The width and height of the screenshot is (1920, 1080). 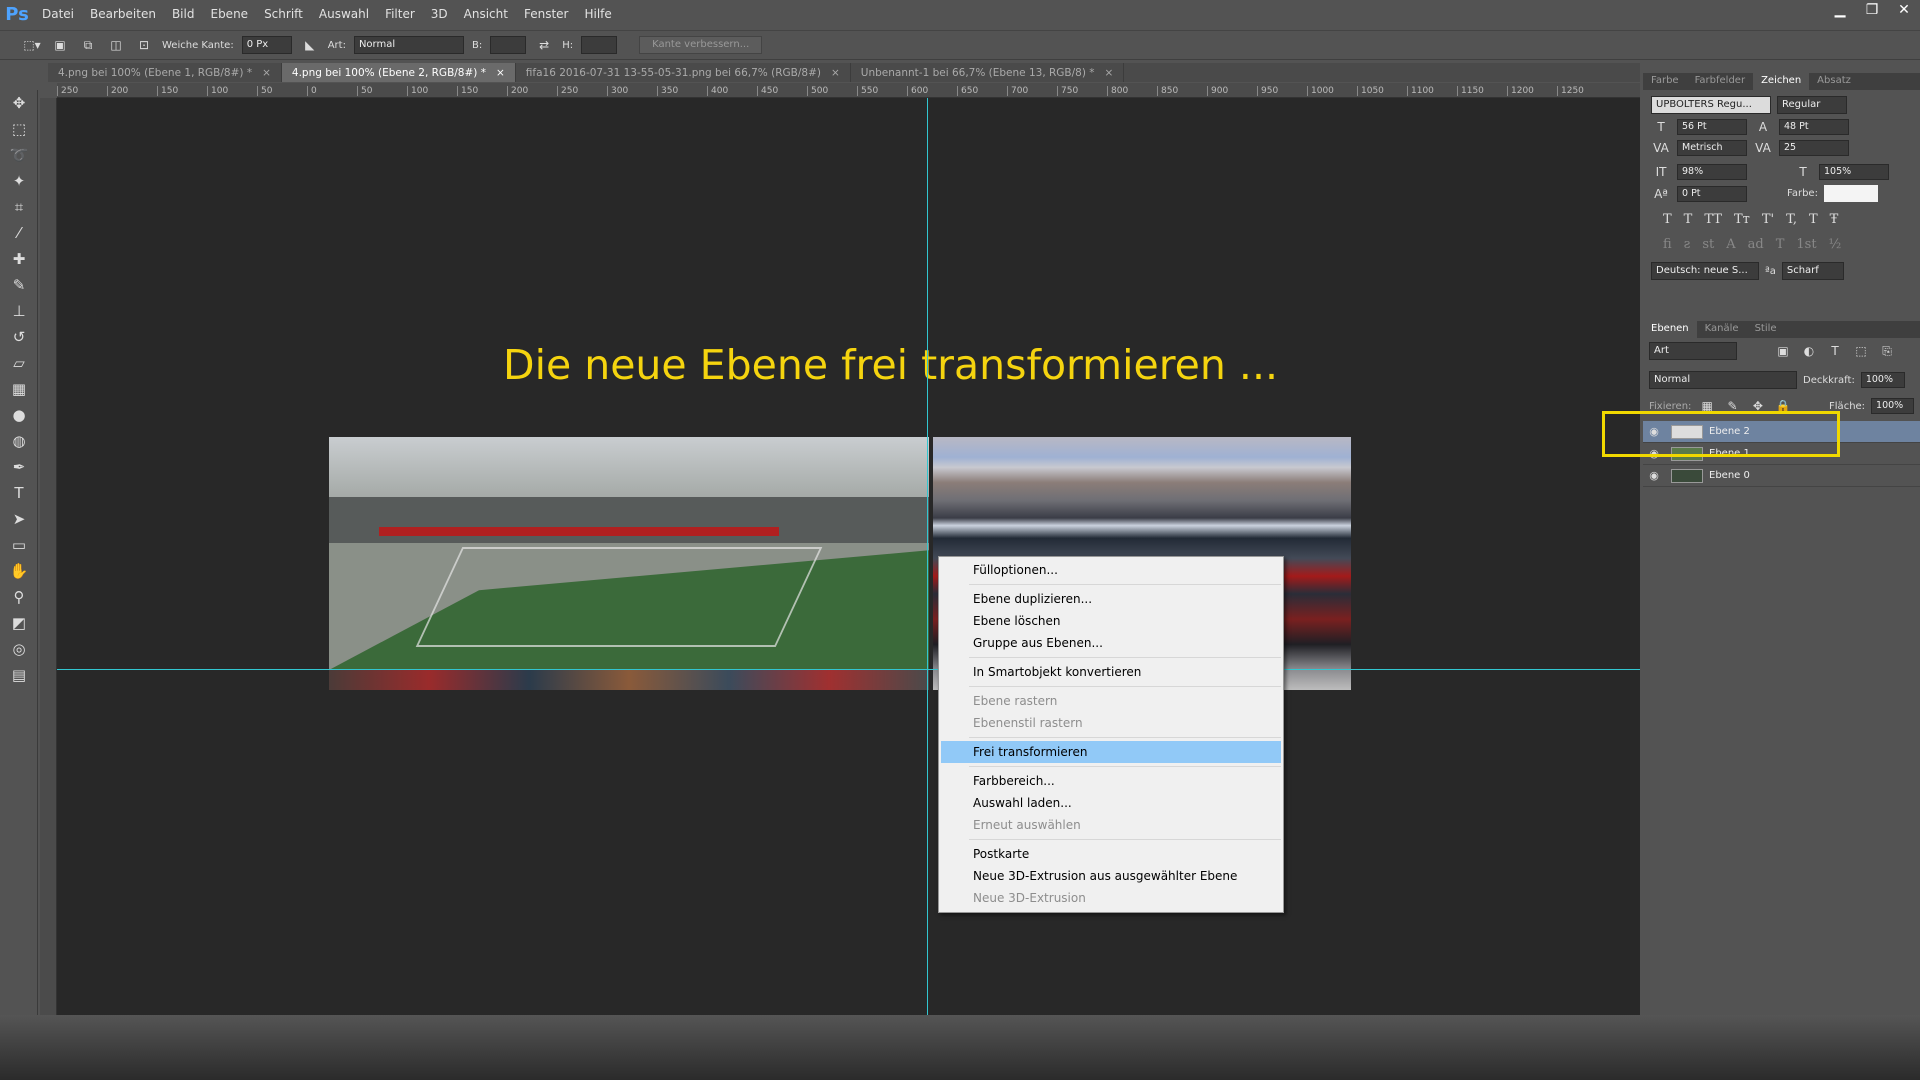 I want to click on vertical-scale-field: 98%, so click(x=1712, y=172).